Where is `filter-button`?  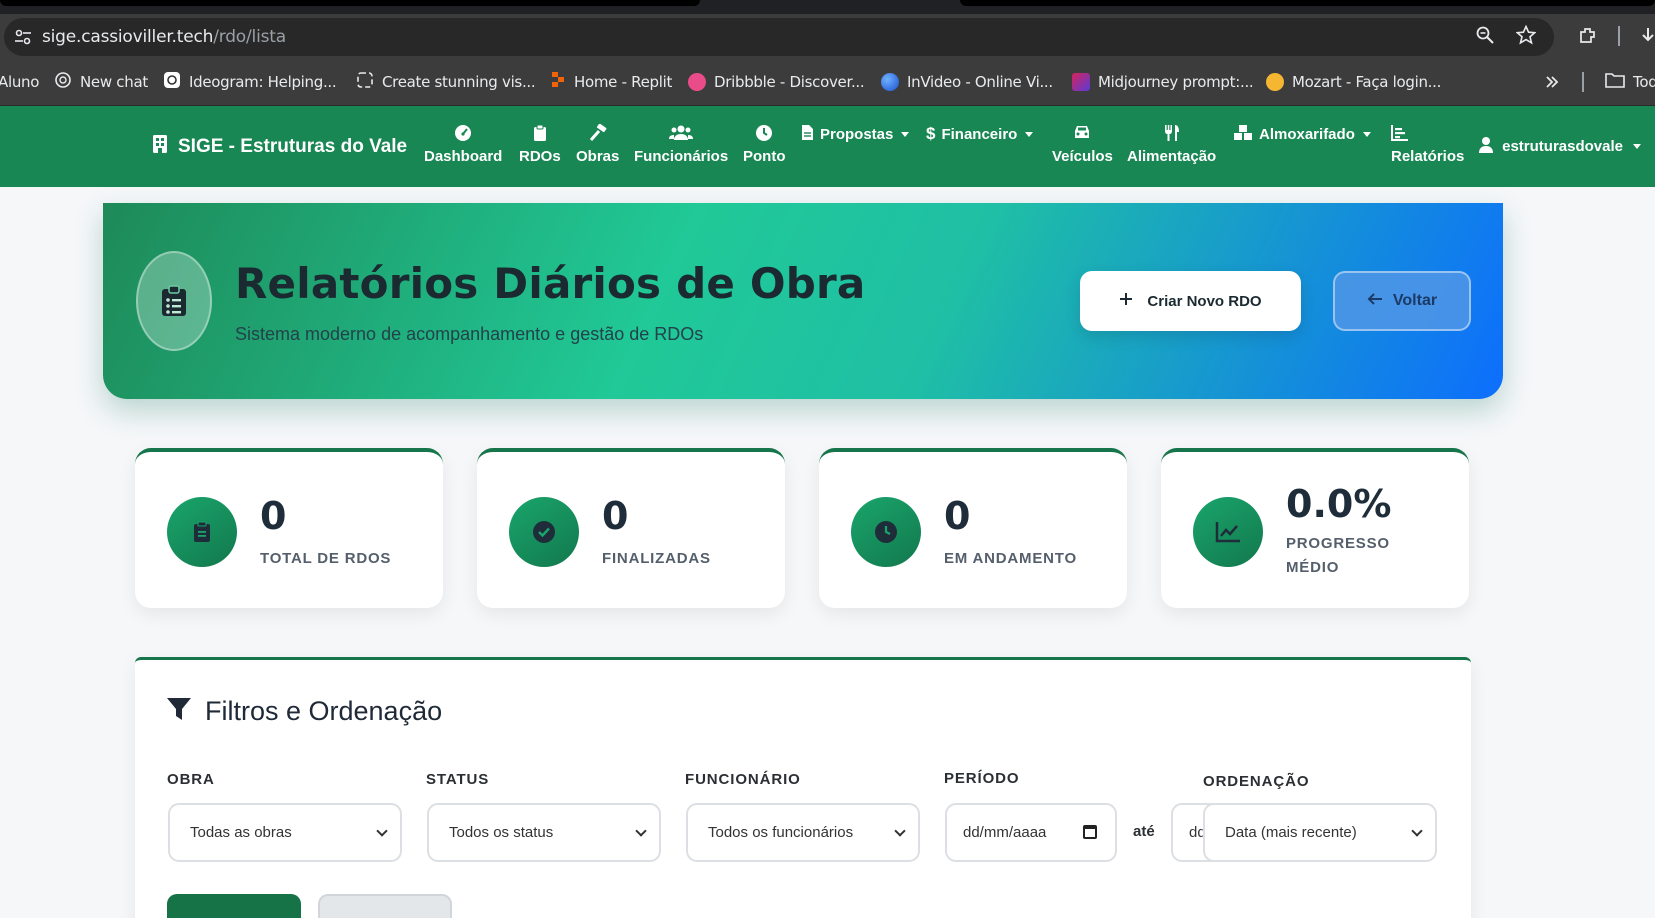 filter-button is located at coordinates (234, 906).